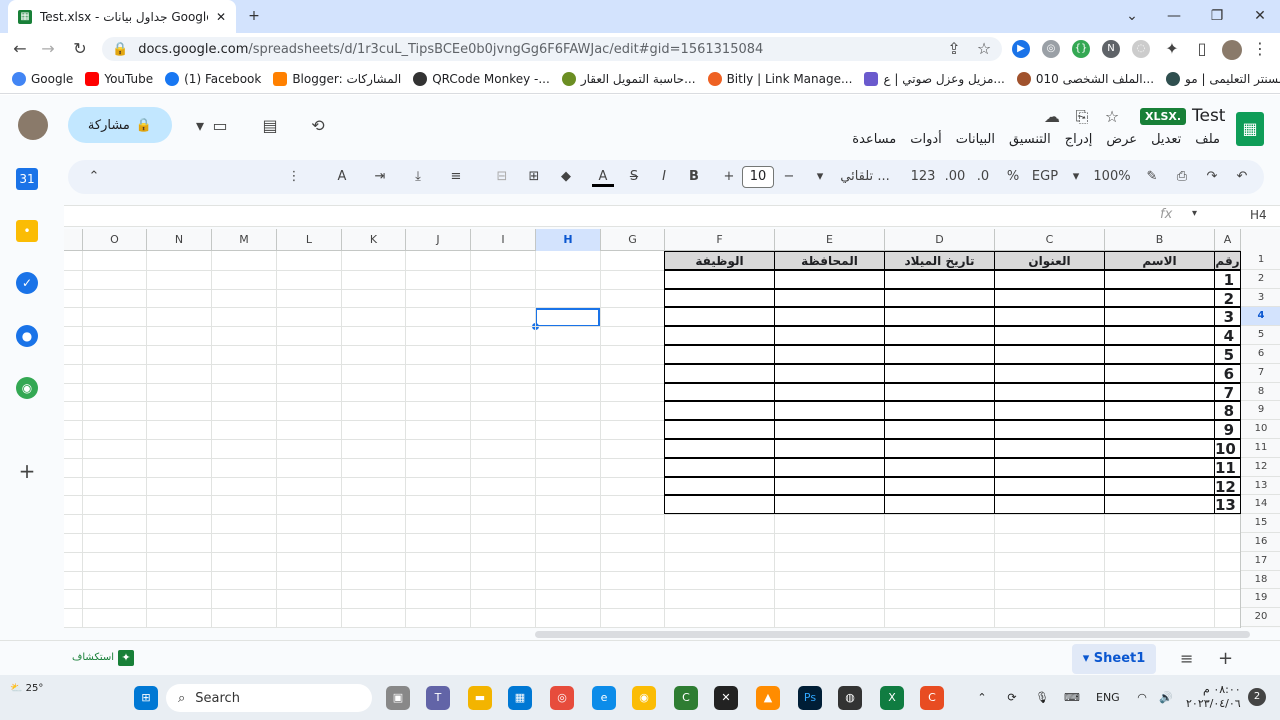  What do you see at coordinates (892, 634) in the screenshot?
I see `horizontal-scrollbar` at bounding box center [892, 634].